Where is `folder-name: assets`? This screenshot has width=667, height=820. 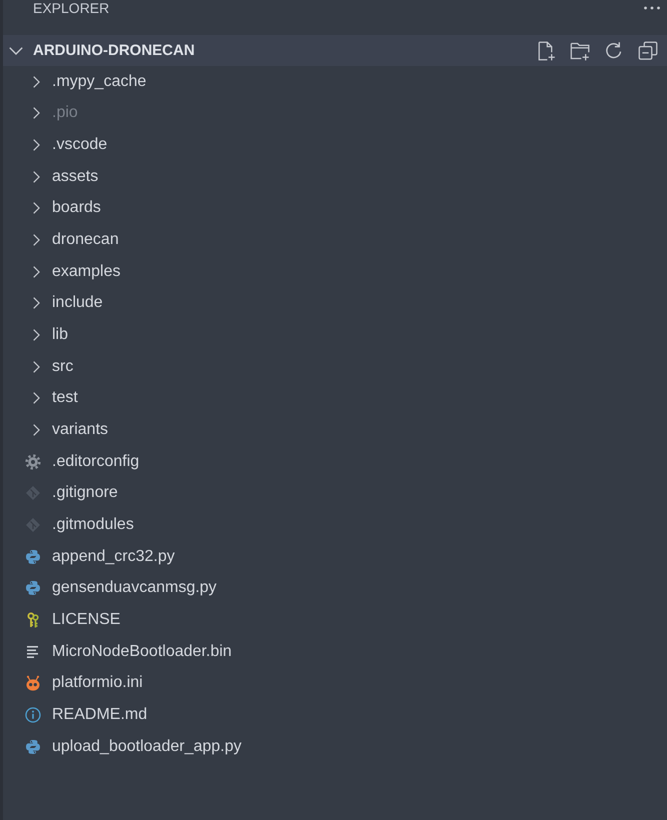 folder-name: assets is located at coordinates (75, 176).